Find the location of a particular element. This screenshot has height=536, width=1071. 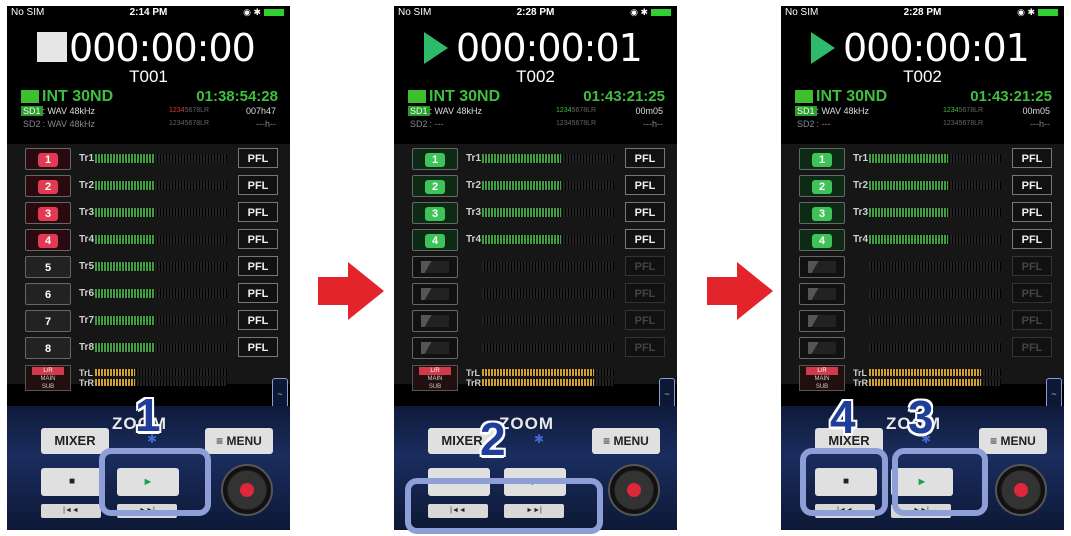

take-name: T002 is located at coordinates (922, 76).